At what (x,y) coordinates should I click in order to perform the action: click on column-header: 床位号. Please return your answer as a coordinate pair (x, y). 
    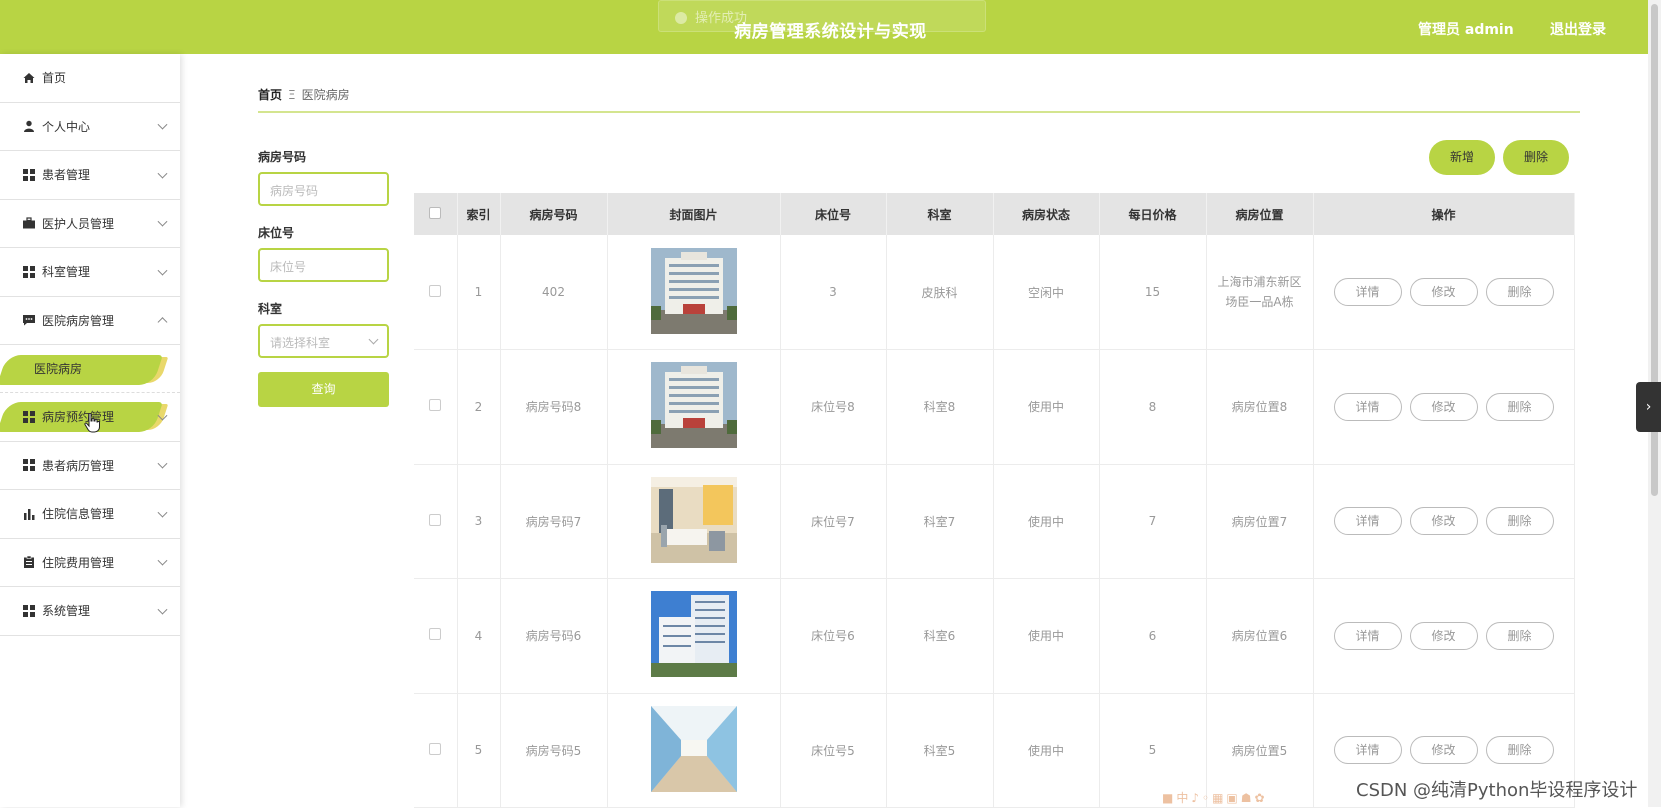
    Looking at the image, I should click on (833, 214).